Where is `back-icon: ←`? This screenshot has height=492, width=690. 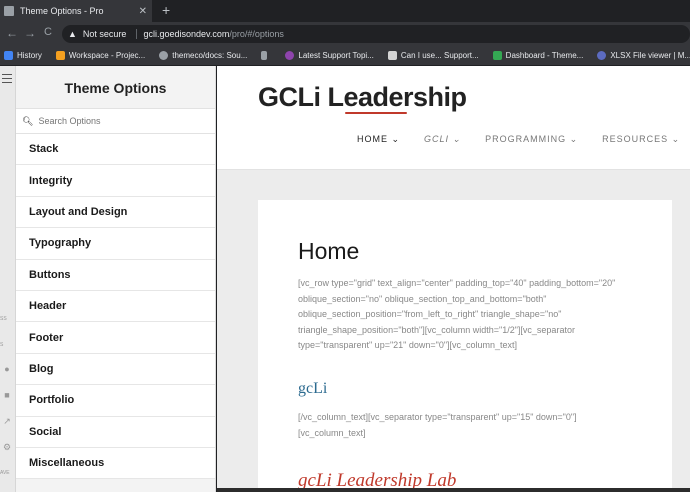
back-icon: ← is located at coordinates (12, 33).